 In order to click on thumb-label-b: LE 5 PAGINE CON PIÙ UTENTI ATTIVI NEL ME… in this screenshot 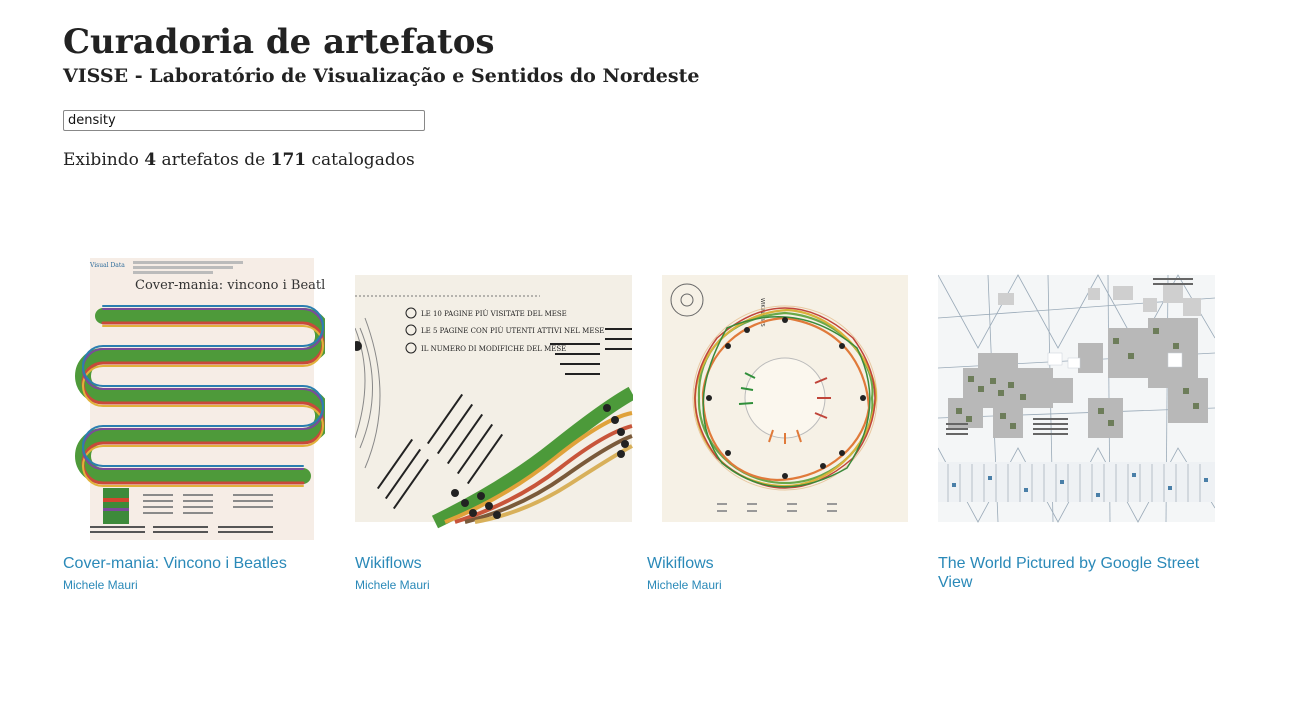, I will do `click(512, 330)`.